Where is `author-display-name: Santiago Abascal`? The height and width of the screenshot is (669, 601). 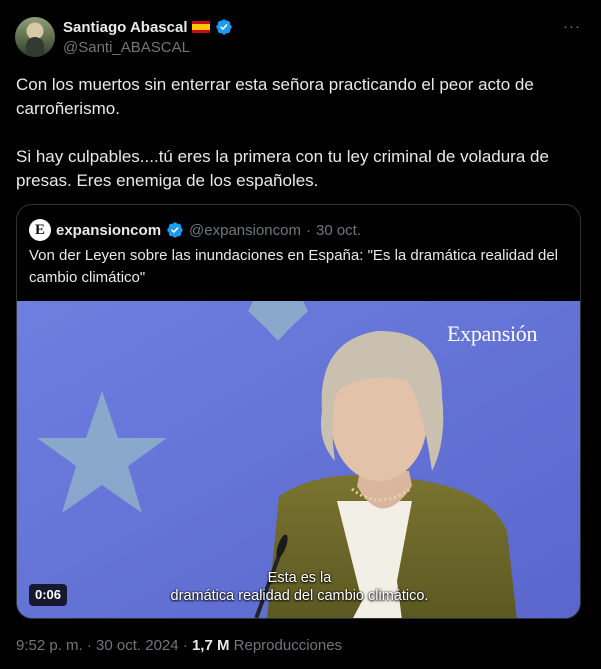
author-display-name: Santiago Abascal is located at coordinates (125, 27).